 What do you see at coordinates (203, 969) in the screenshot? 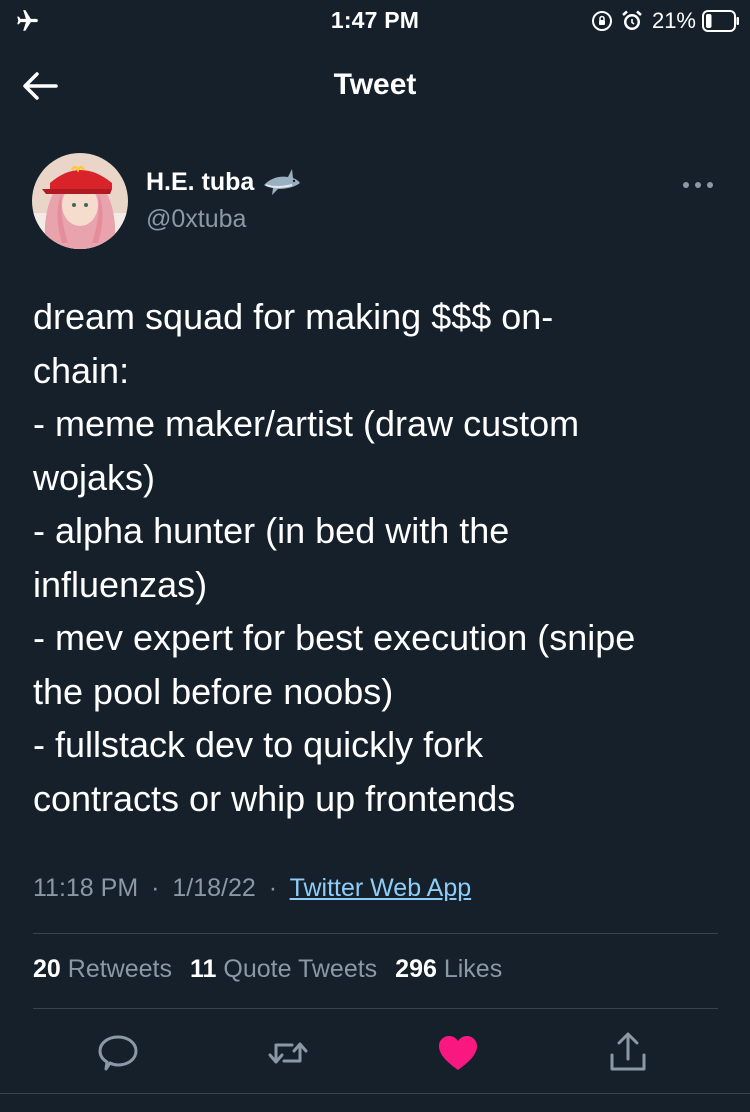
I see `quotes-count: 11` at bounding box center [203, 969].